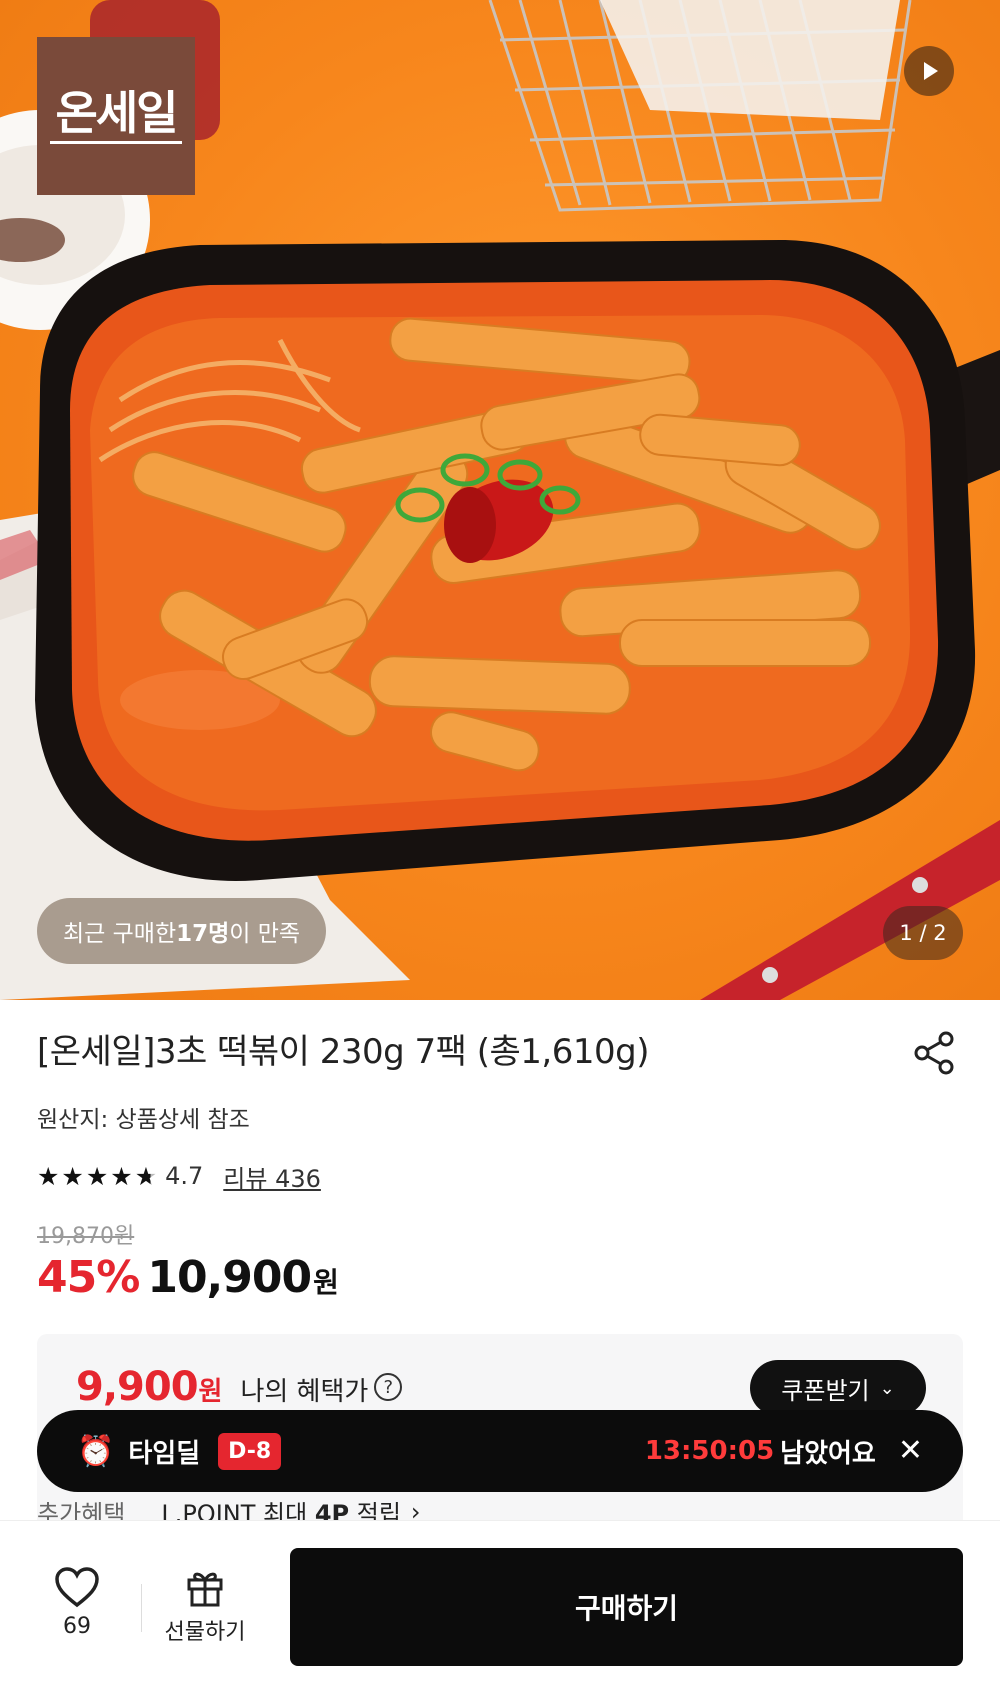  Describe the element at coordinates (88, 1277) in the screenshot. I see `discount-rate: 45%` at that location.